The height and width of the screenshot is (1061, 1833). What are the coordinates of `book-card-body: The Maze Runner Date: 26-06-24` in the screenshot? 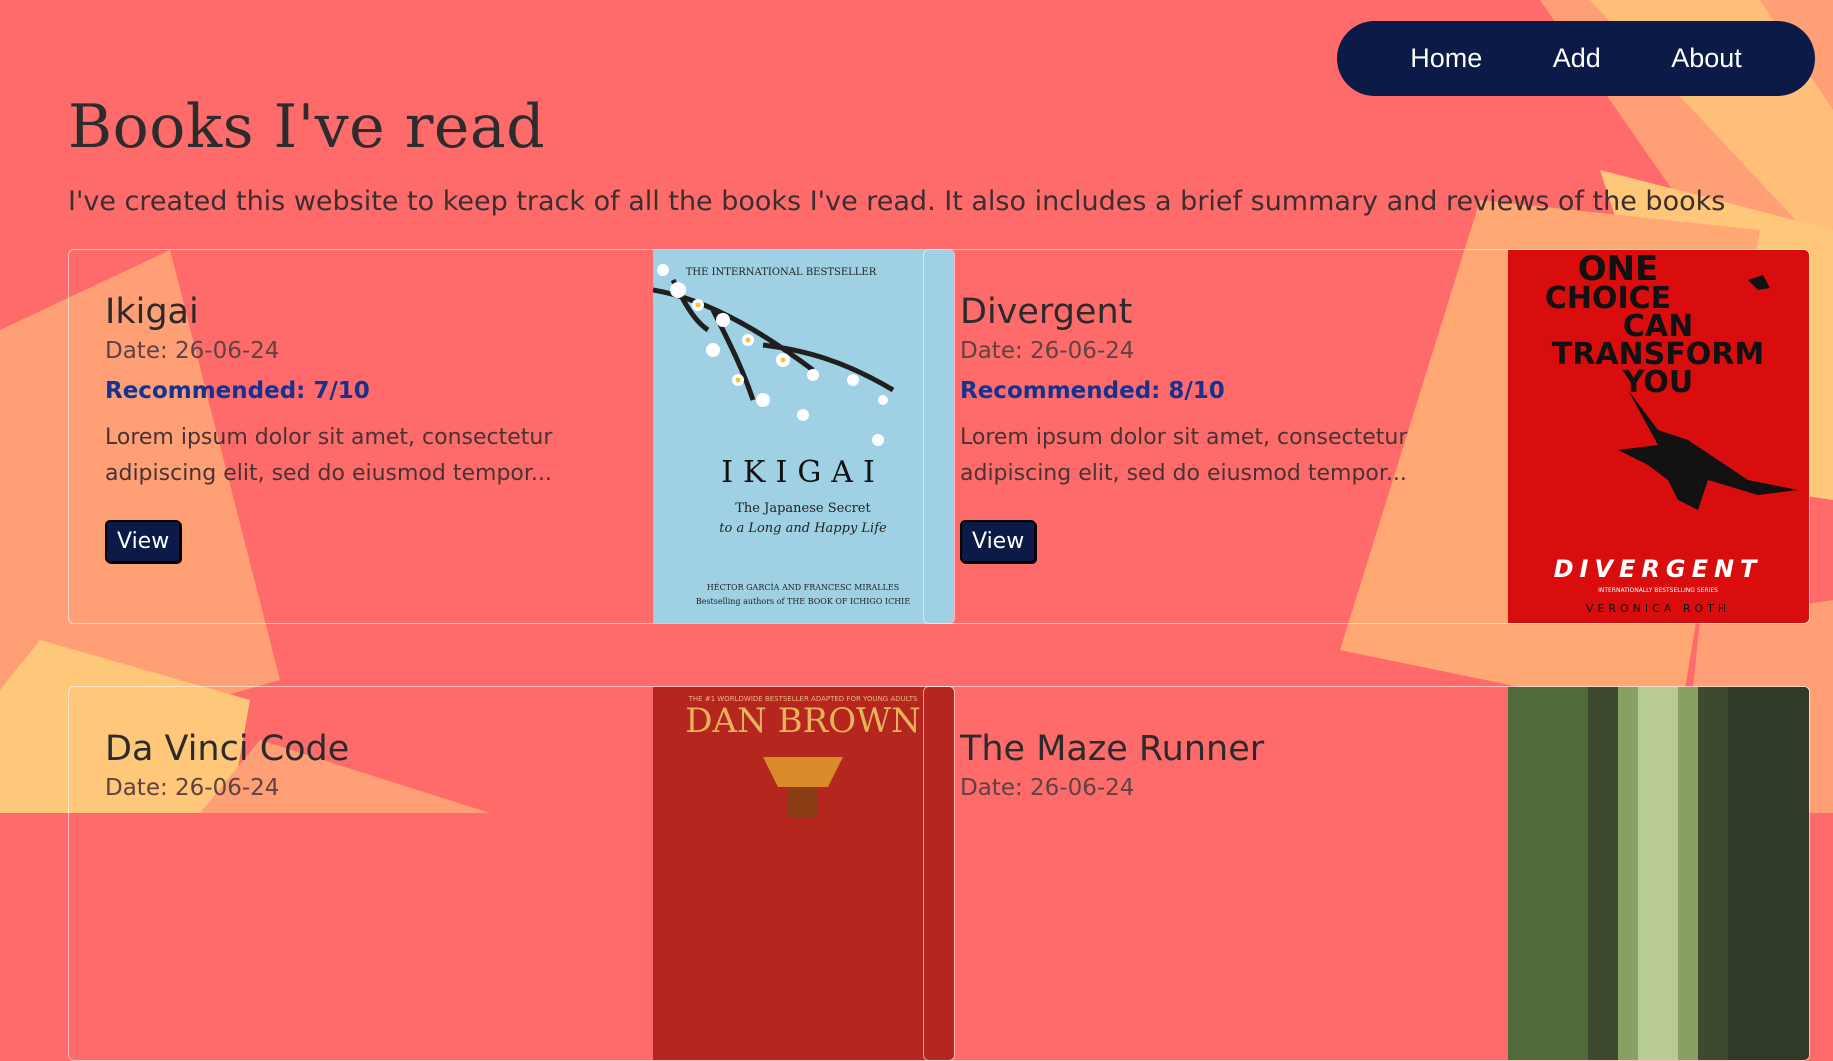 It's located at (1195, 765).